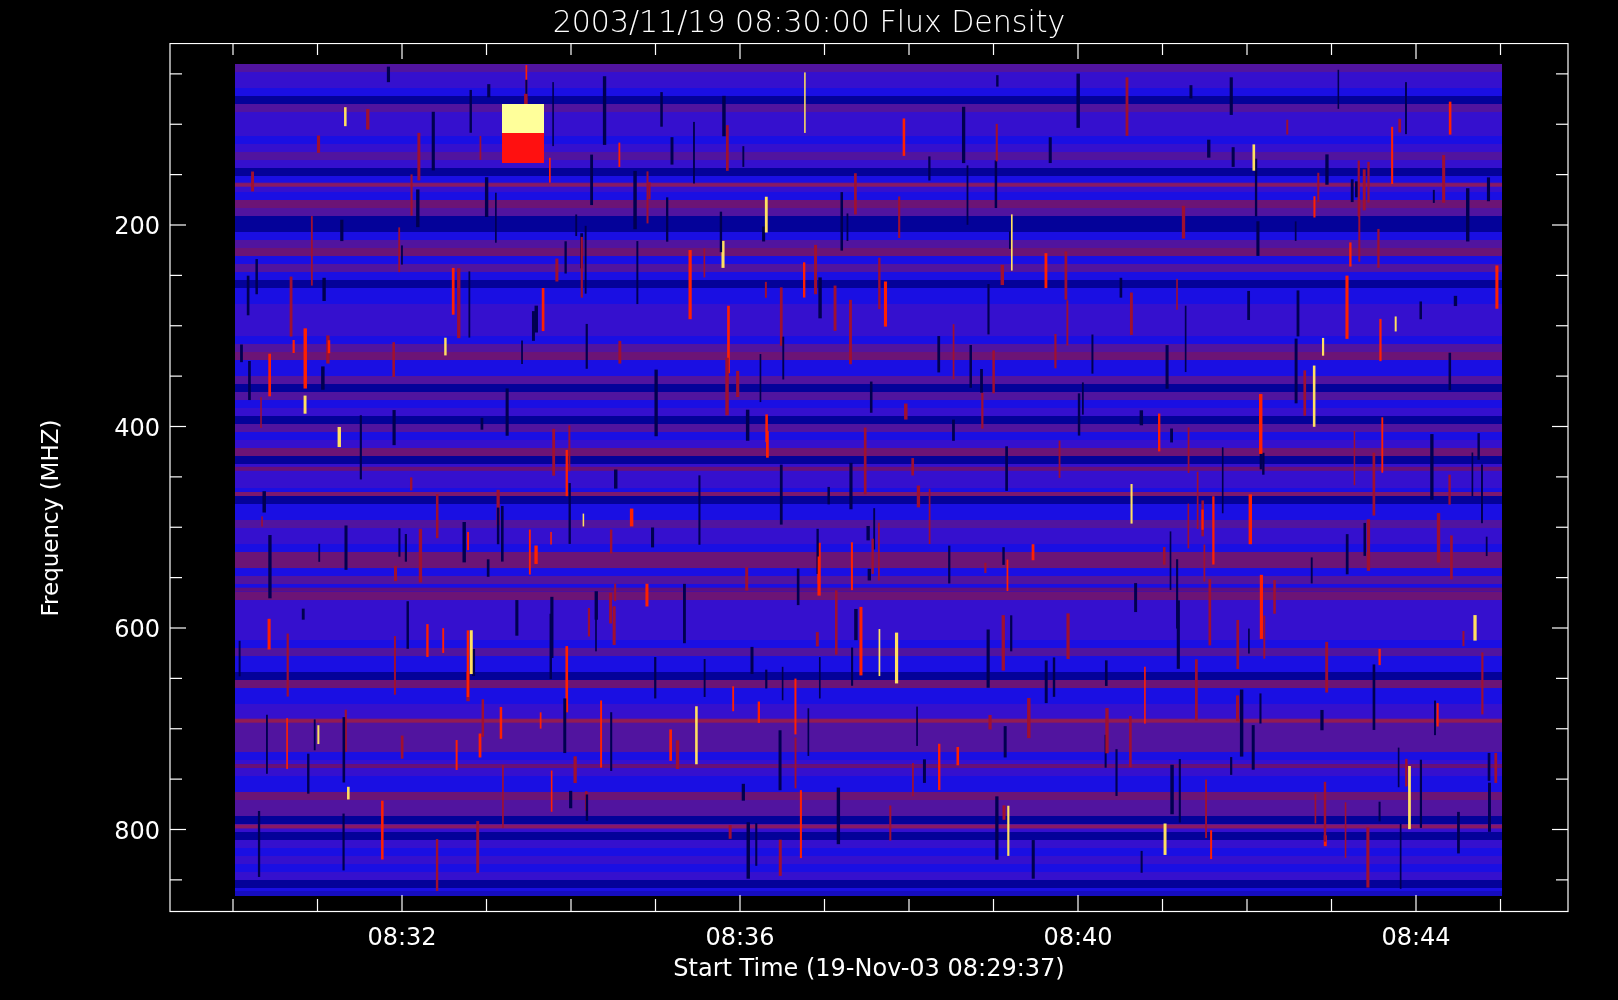 The height and width of the screenshot is (1000, 1618). I want to click on y-tick-label: 800, so click(137, 830).